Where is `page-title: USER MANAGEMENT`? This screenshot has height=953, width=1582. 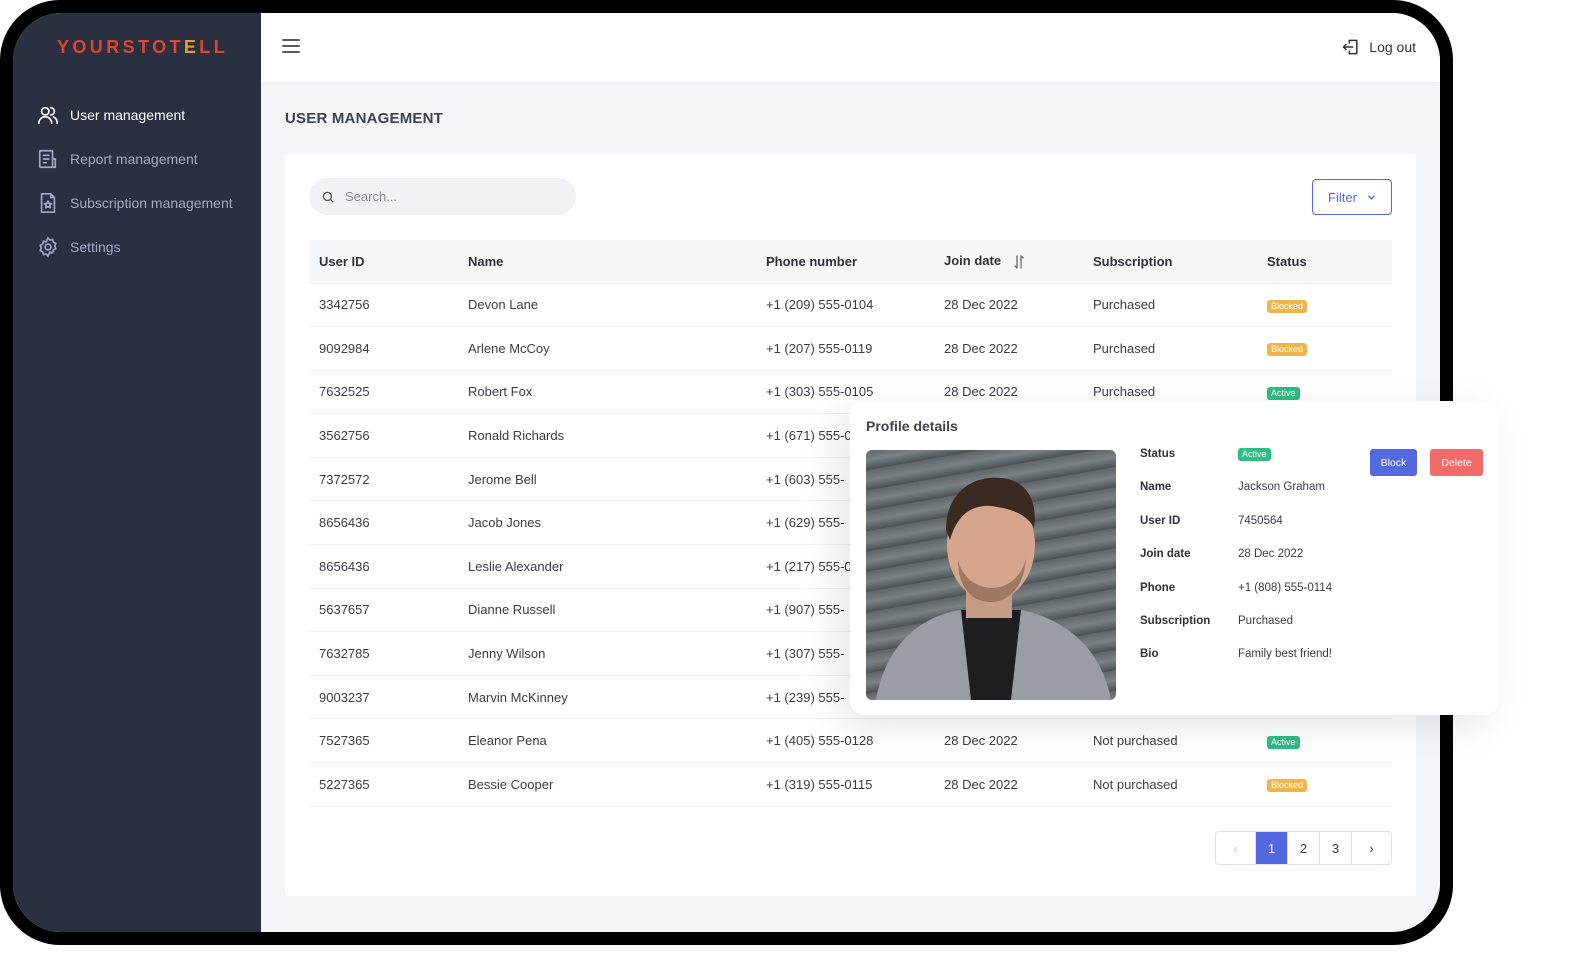 page-title: USER MANAGEMENT is located at coordinates (364, 118).